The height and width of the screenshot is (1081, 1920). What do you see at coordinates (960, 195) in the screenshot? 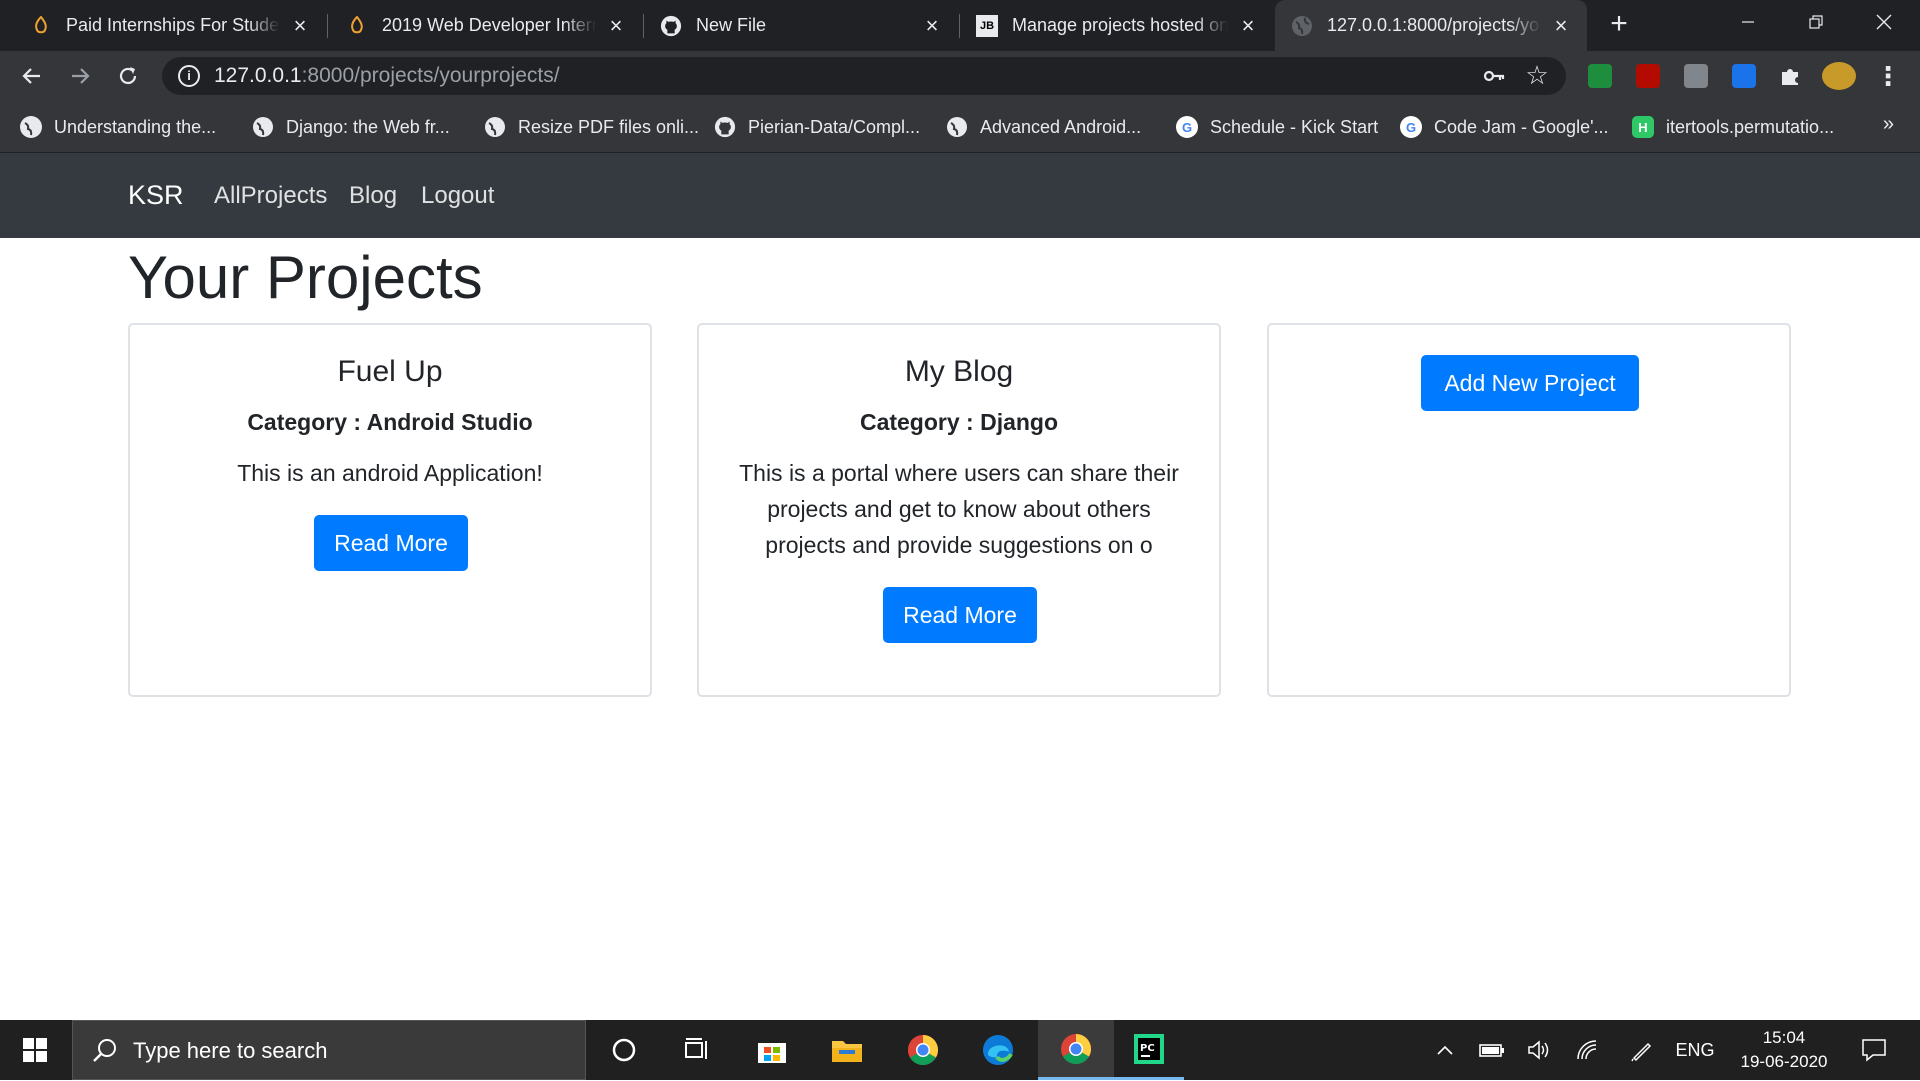
I see `site-navbar: KSR AllProjects Blog Logout` at bounding box center [960, 195].